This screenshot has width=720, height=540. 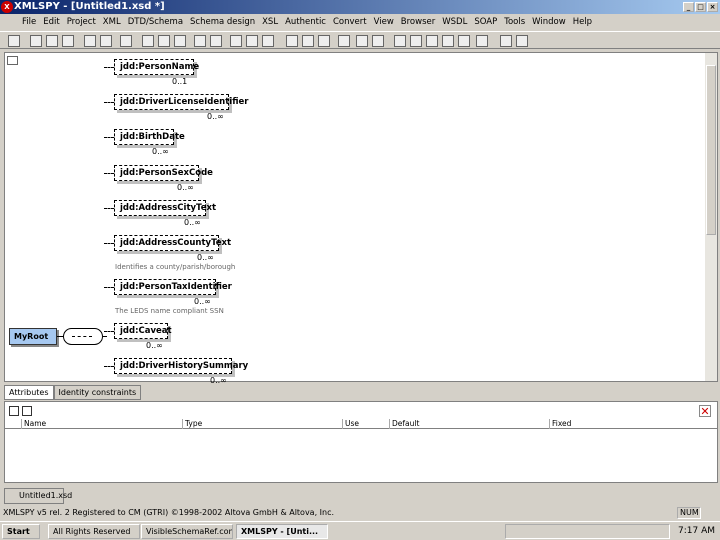 I want to click on menu-edit: Edit, so click(x=51, y=22).